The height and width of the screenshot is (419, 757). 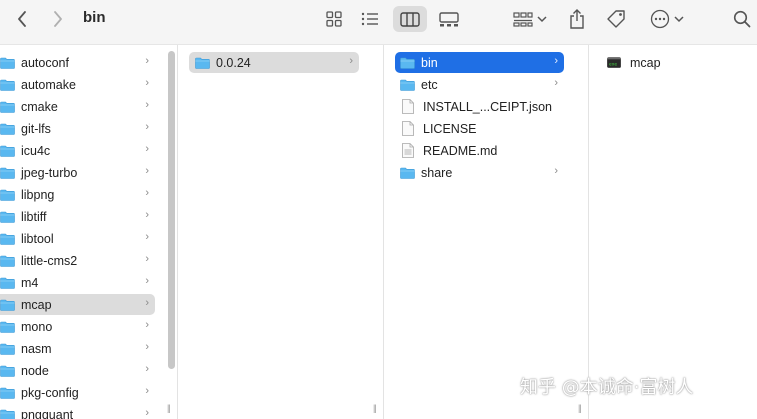 I want to click on sidebar-folder-item: git-lfs ›, so click(x=77, y=128).